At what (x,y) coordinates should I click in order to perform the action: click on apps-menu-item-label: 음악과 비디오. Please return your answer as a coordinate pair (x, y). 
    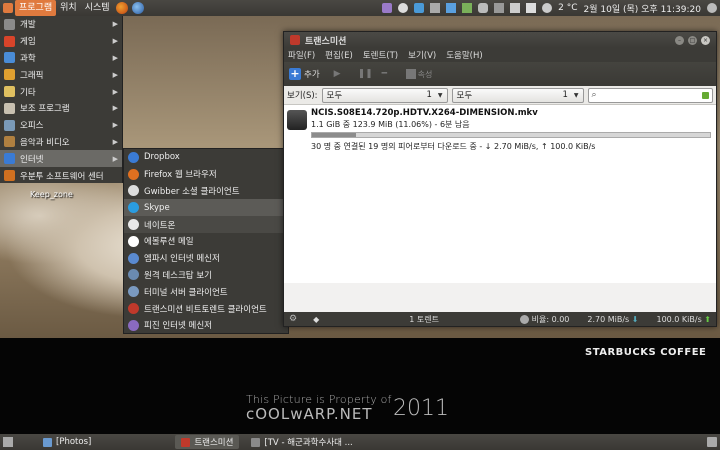
    Looking at the image, I should click on (45, 142).